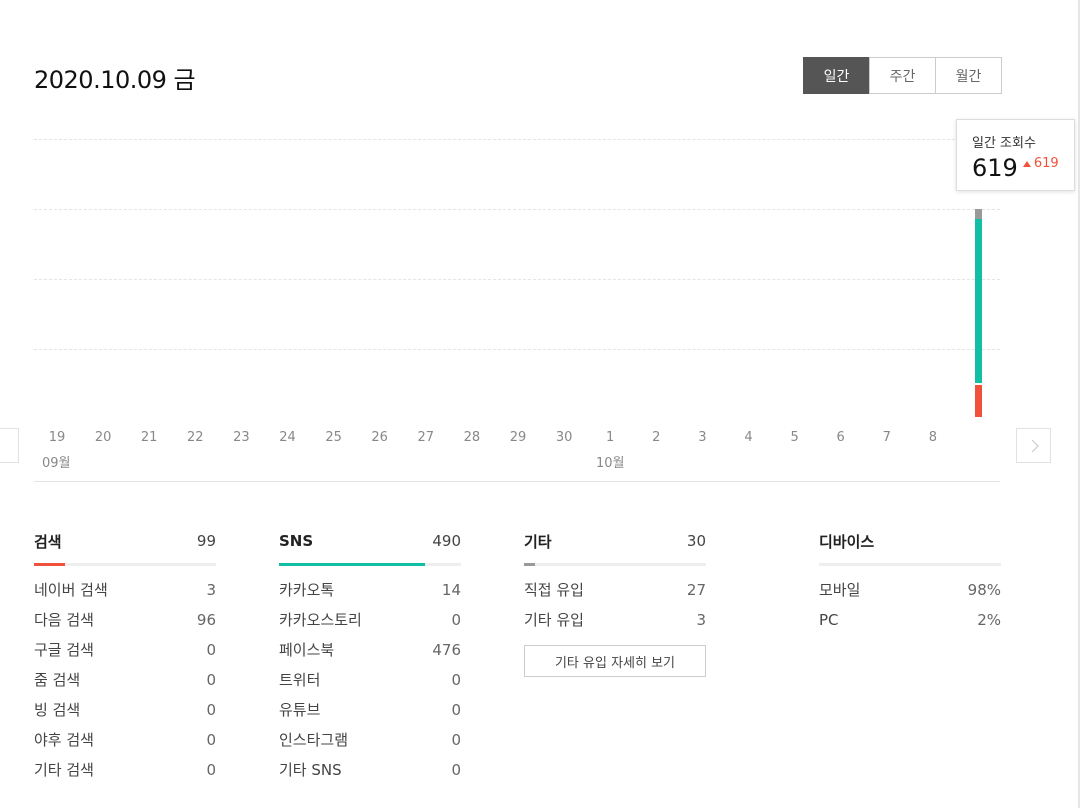 The image size is (1080, 808). I want to click on tooltip-label: 일간 조회수, so click(1004, 143).